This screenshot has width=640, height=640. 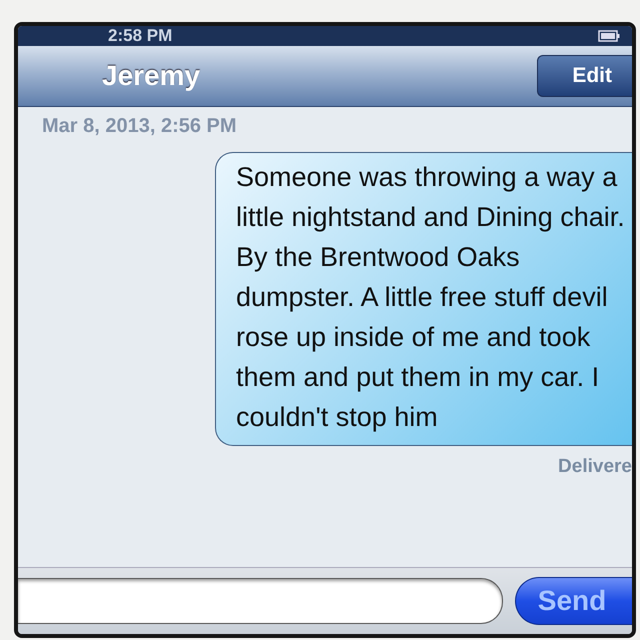 I want to click on message-timestamp: Mar 8, 2013, 2:56 PM, so click(x=139, y=126).